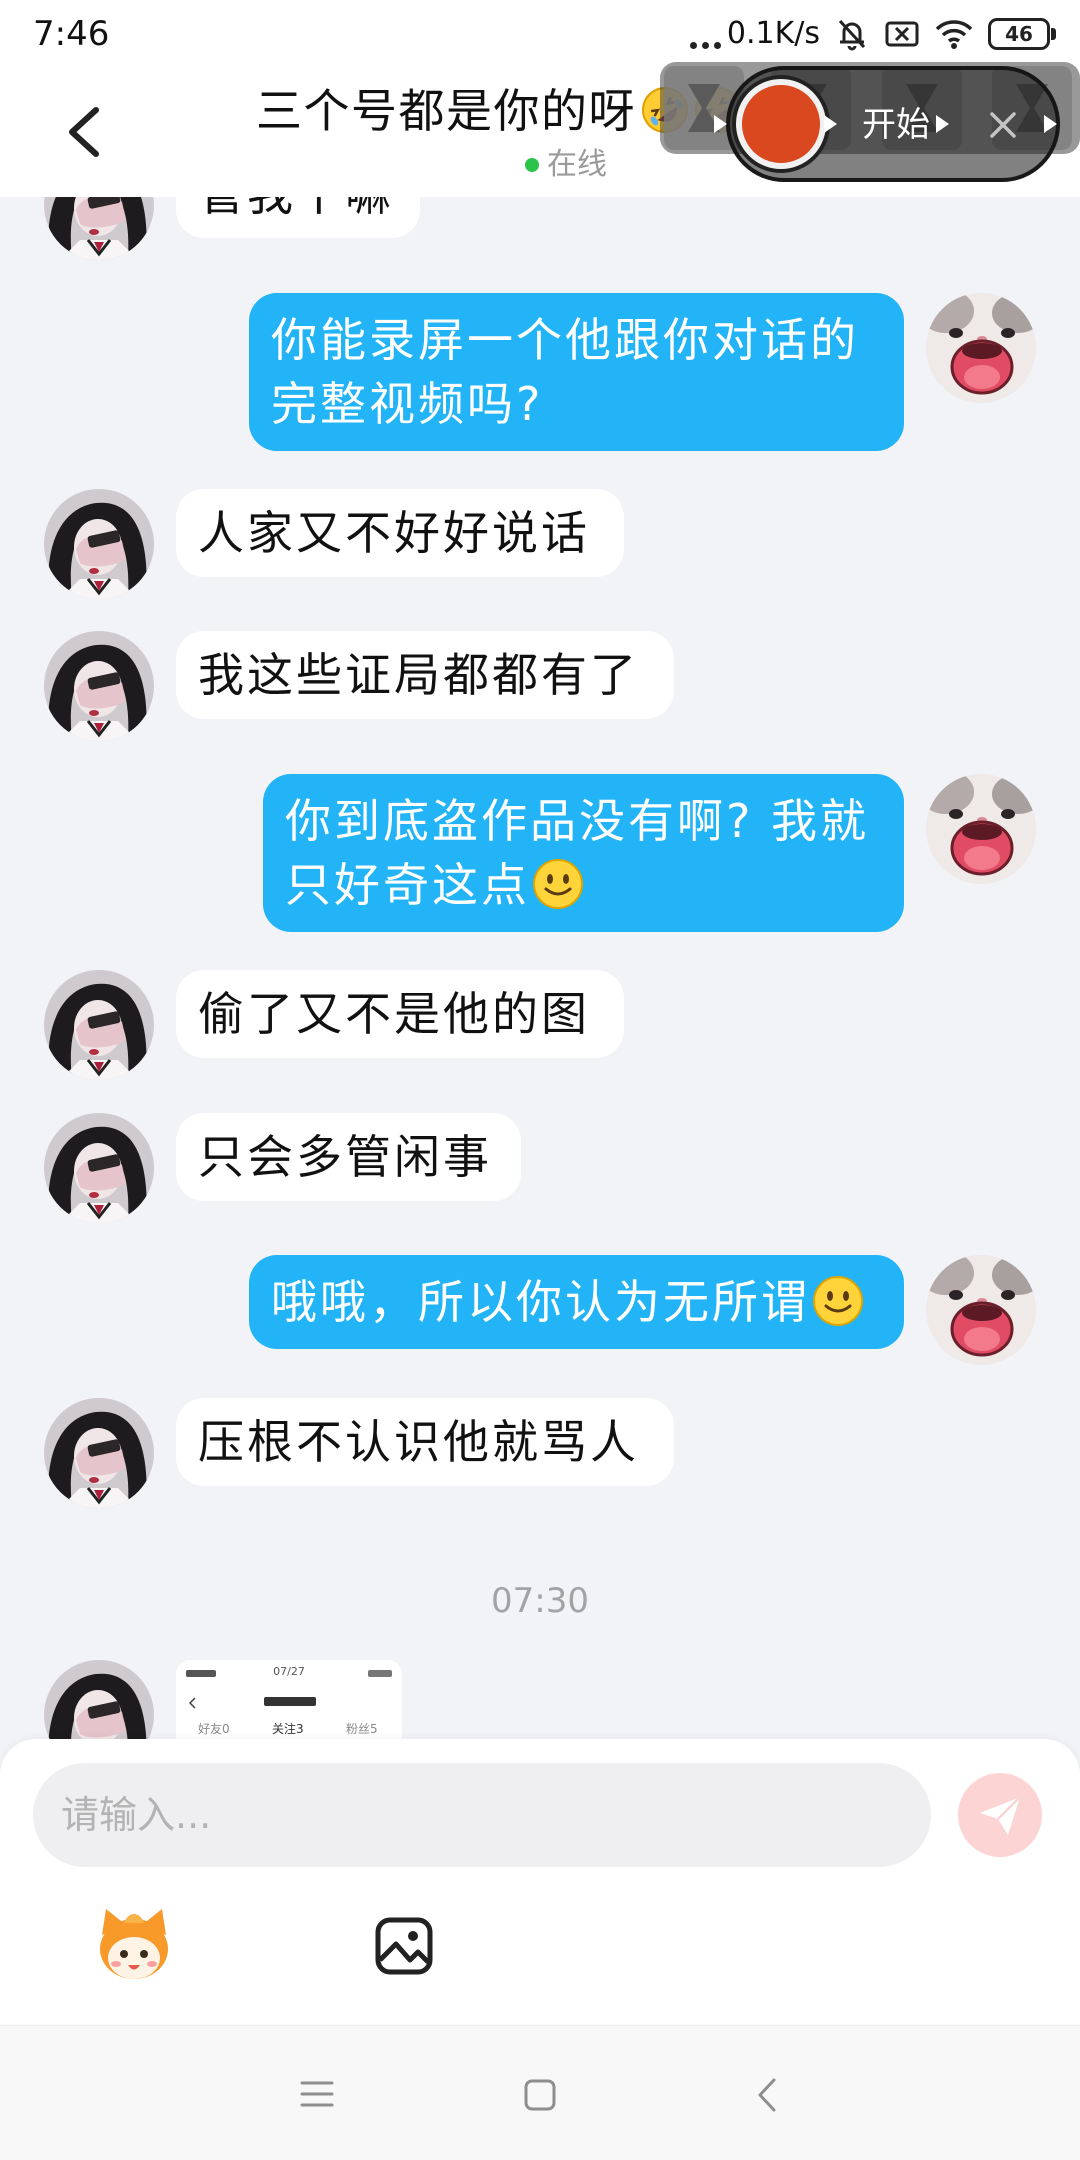  I want to click on no-sim-icon, so click(902, 34).